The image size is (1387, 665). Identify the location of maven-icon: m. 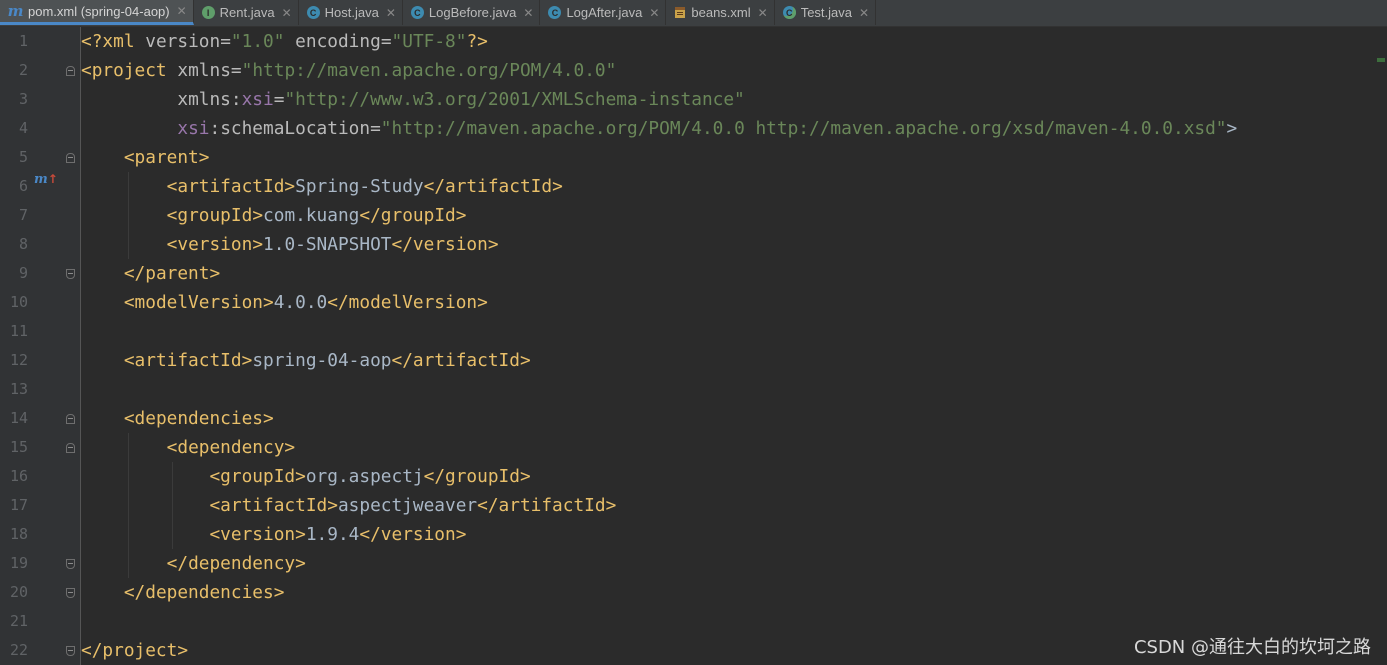
(15, 11).